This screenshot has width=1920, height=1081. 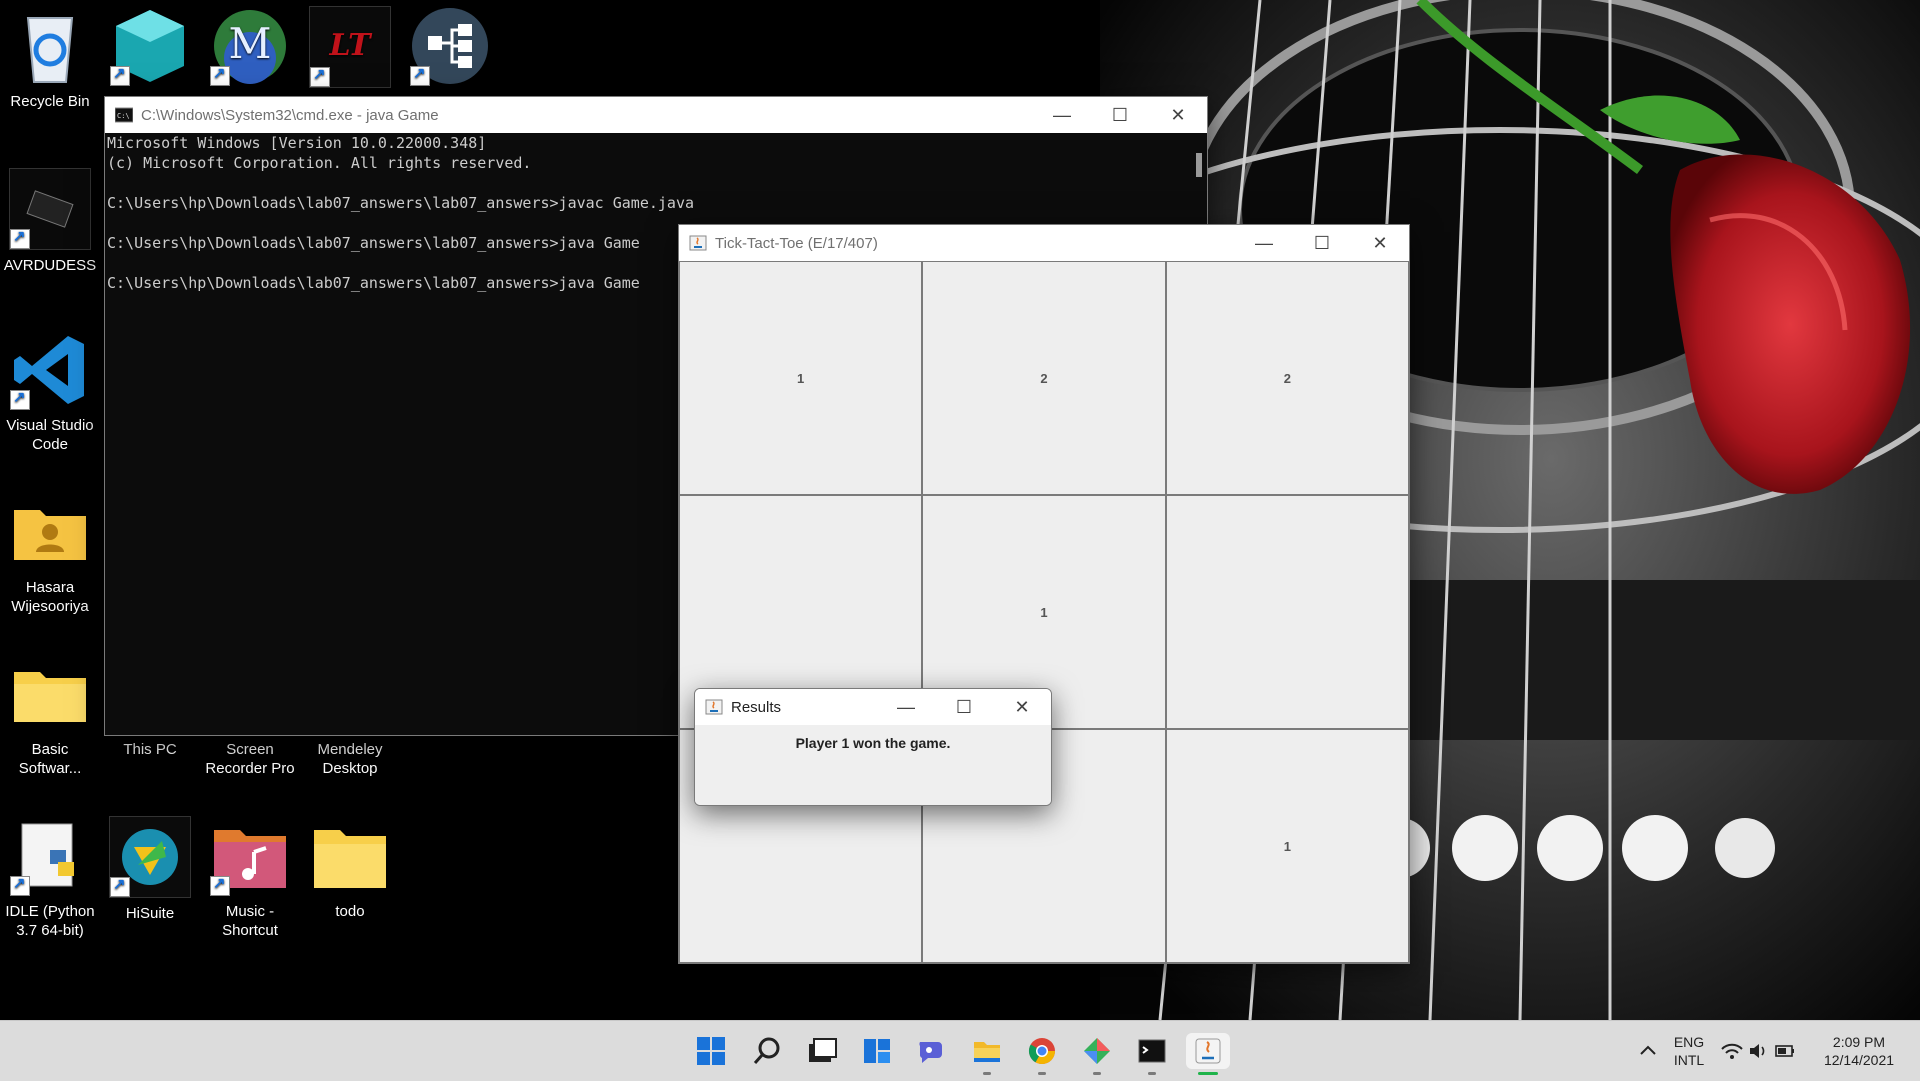 I want to click on search-icon, so click(x=766, y=1050).